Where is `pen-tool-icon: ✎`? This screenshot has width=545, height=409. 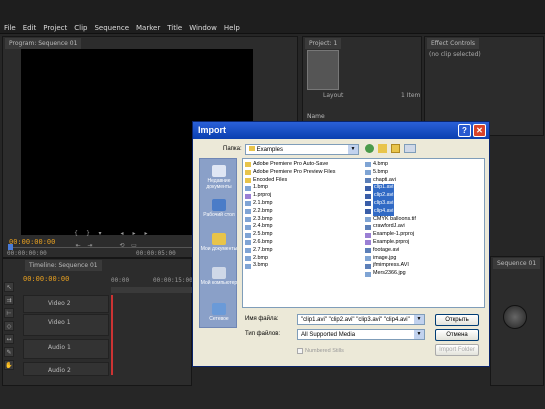 pen-tool-icon: ✎ is located at coordinates (9, 352).